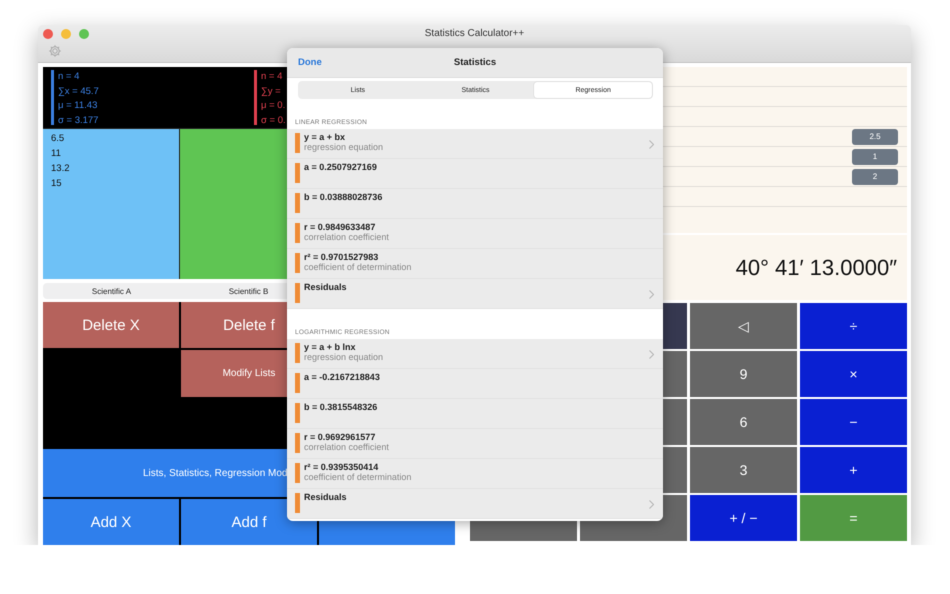 The image size is (950, 594). Describe the element at coordinates (342, 257) in the screenshot. I see `result-title: r² = 0.9701527983` at that location.